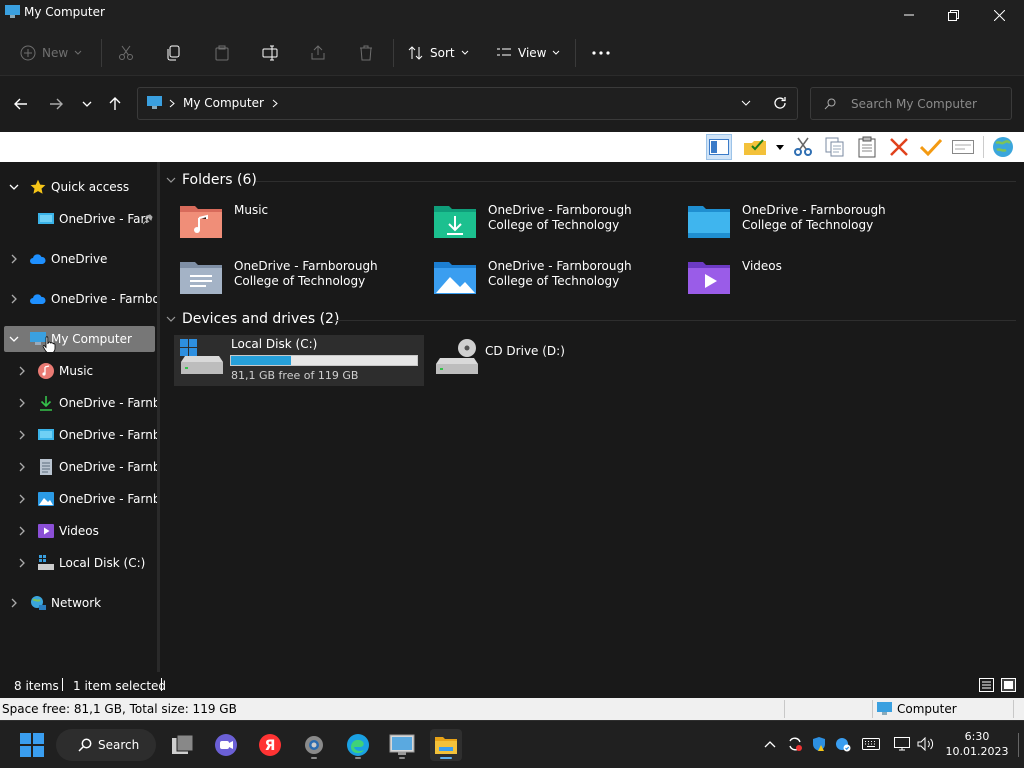  I want to click on location-label: Computer, so click(927, 709).